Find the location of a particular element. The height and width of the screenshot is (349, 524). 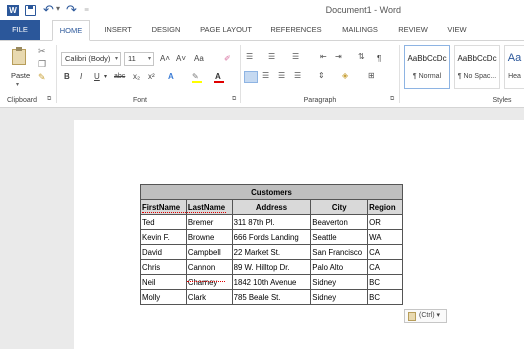

clear-formatting-icon: ✐ is located at coordinates (227, 59).